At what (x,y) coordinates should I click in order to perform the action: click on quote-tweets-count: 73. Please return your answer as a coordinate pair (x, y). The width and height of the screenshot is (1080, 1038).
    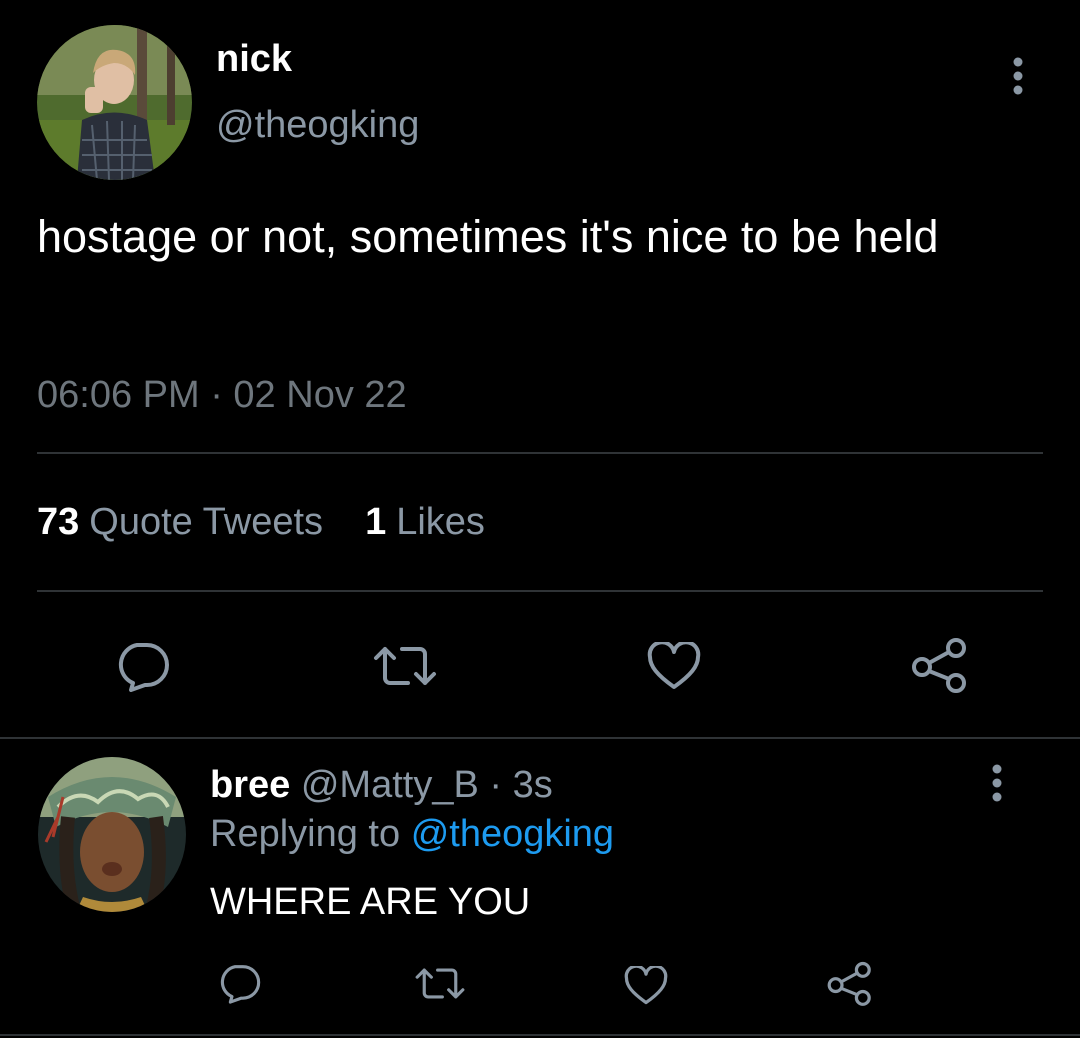
    Looking at the image, I should click on (58, 522).